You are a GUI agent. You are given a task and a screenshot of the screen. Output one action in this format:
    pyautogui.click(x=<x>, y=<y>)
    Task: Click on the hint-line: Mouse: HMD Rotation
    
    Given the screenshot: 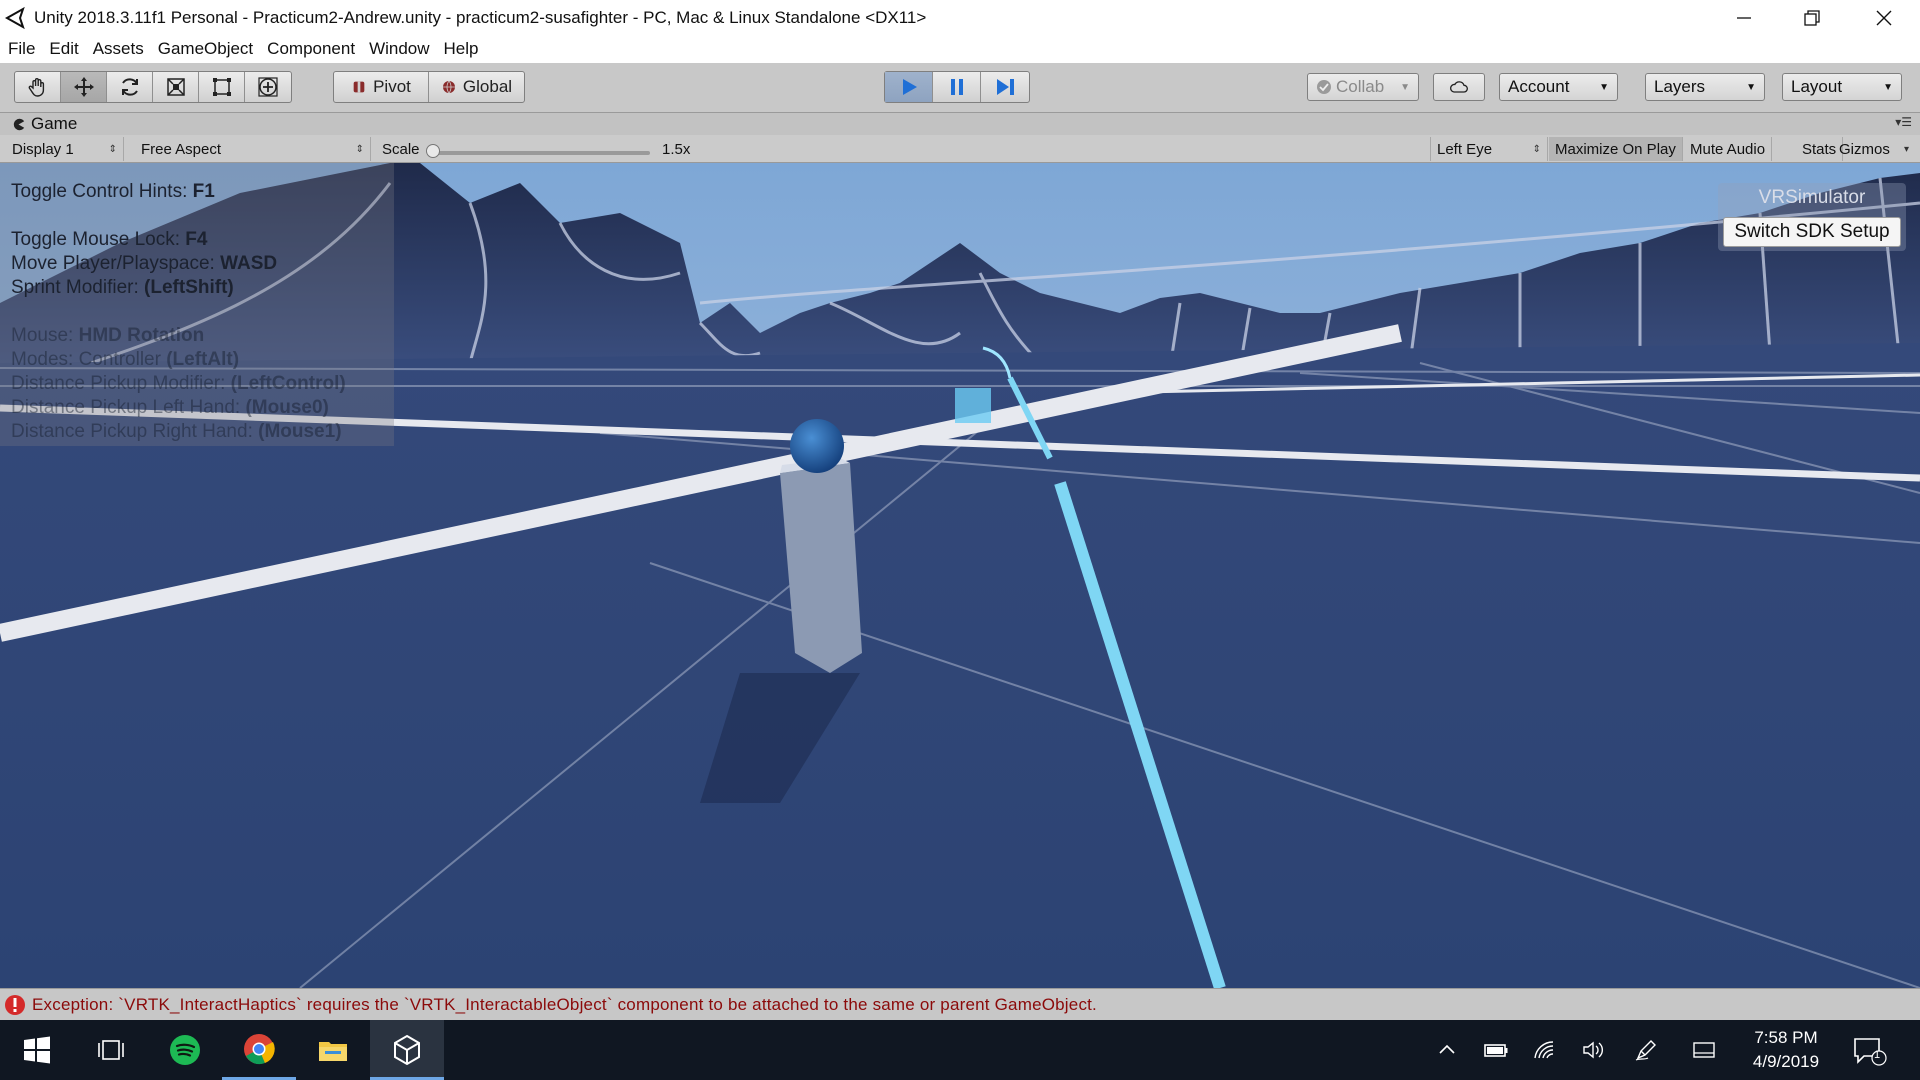 What is the action you would take?
    pyautogui.click(x=107, y=336)
    